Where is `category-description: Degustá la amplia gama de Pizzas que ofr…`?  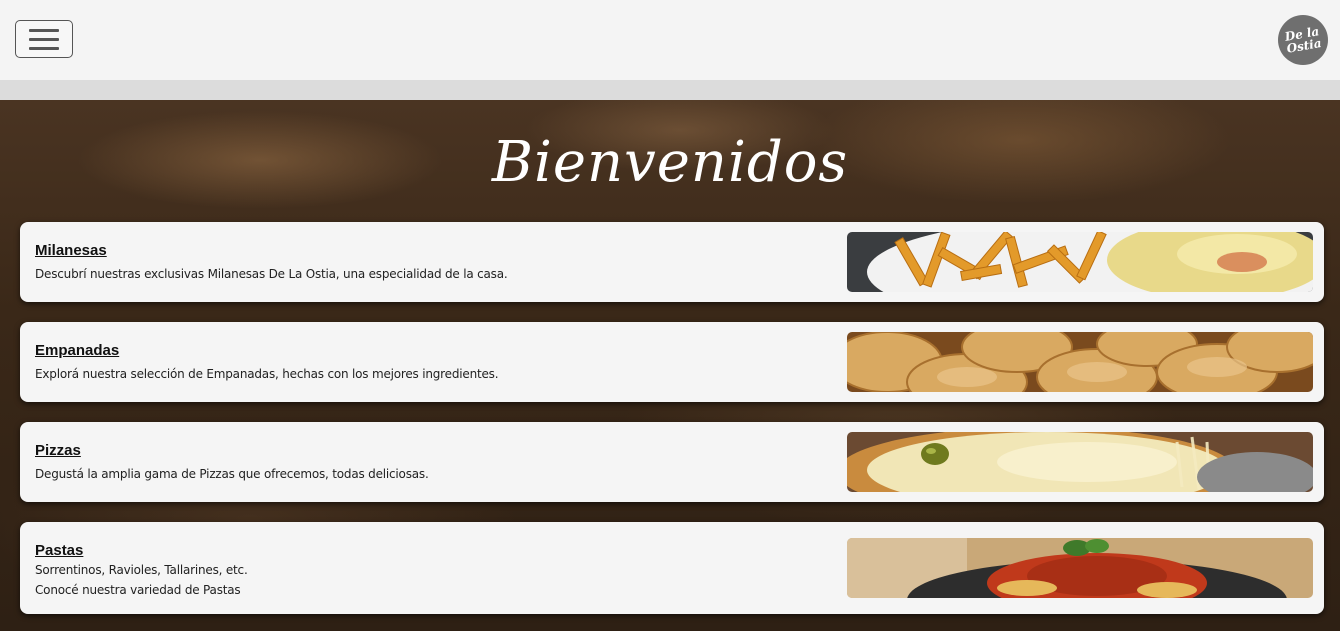 category-description: Degustá la amplia gama de Pizzas que ofr… is located at coordinates (232, 474).